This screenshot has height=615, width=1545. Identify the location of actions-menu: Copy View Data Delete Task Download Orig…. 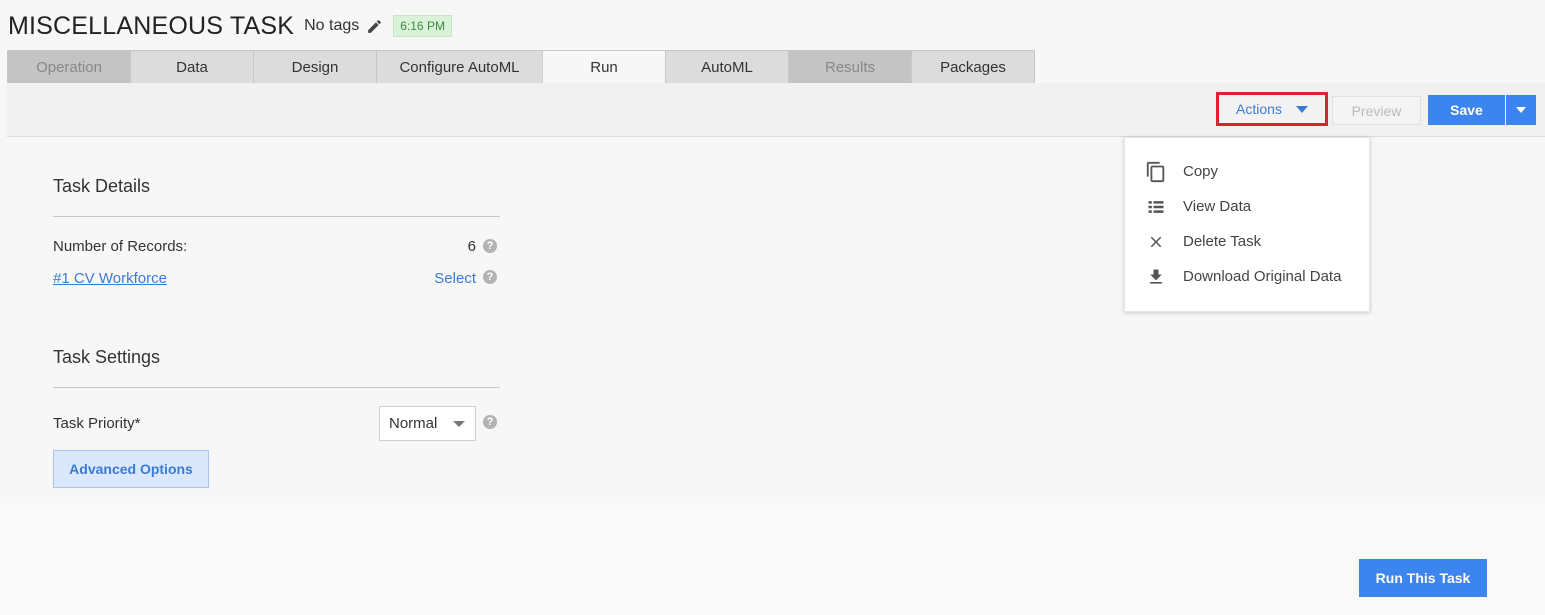
(1247, 224).